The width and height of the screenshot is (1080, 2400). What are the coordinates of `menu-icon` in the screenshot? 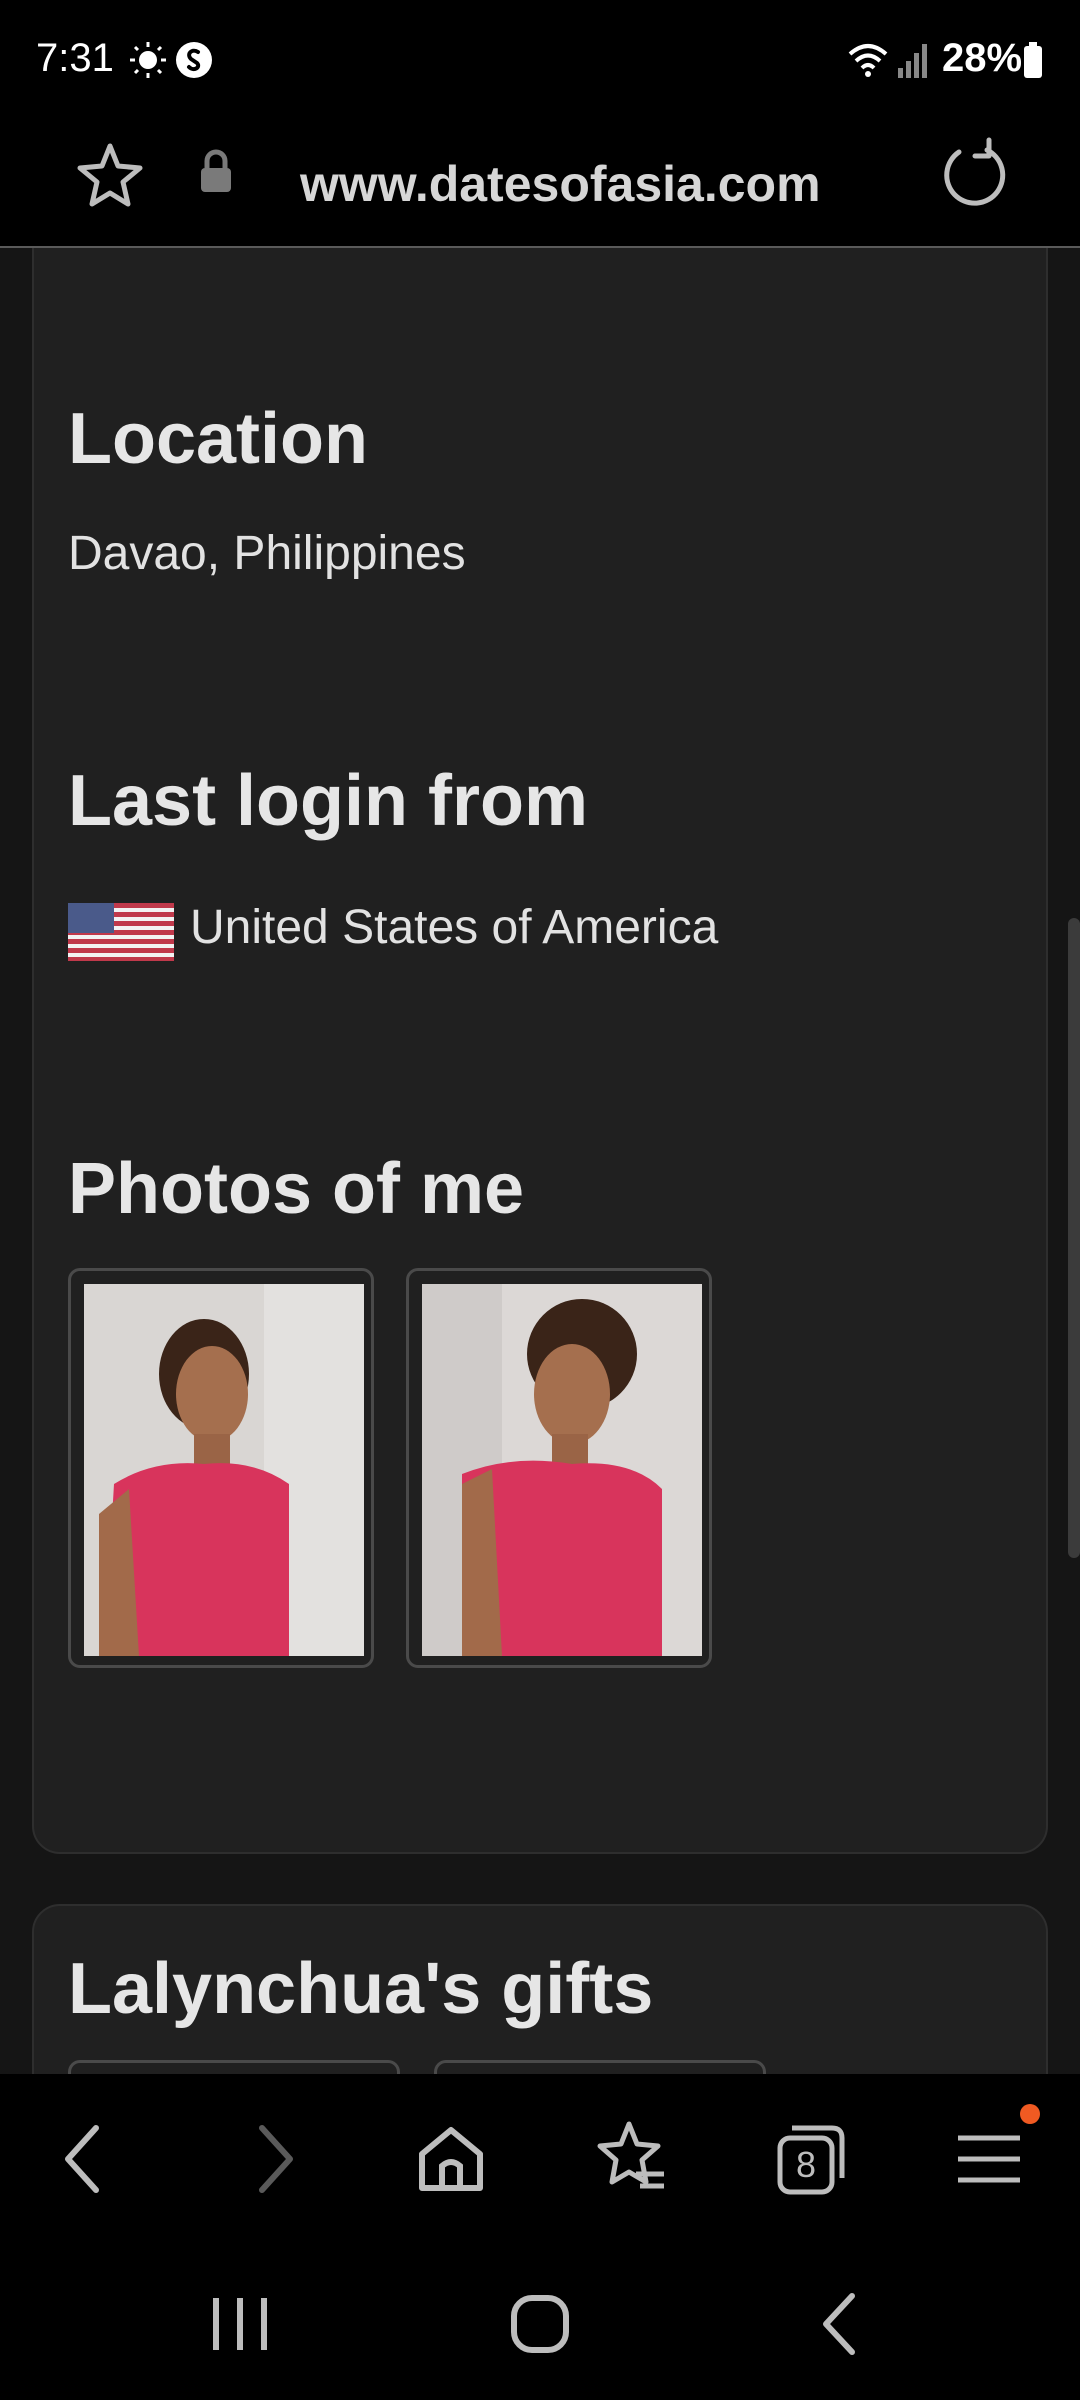 It's located at (989, 2159).